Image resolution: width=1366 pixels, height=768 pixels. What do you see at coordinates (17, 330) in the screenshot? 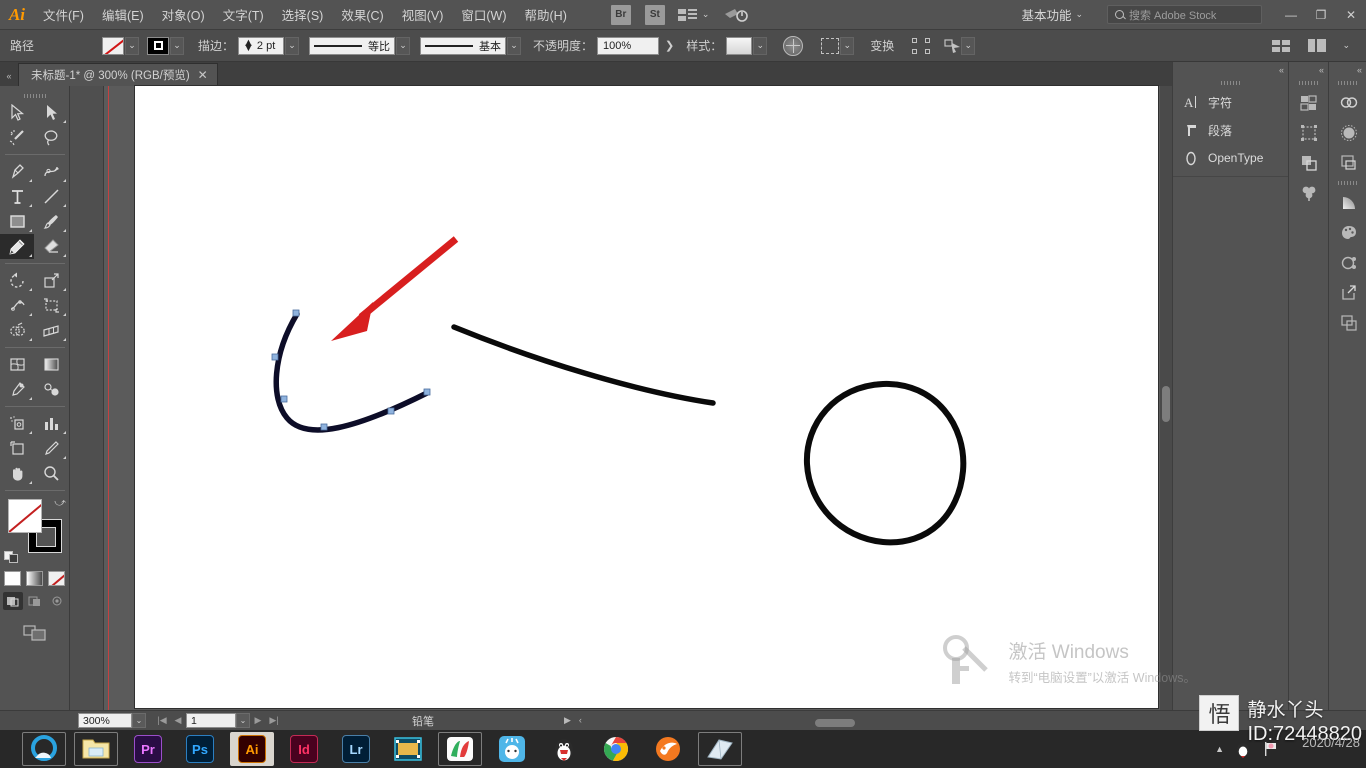
I see `shape-builder-tool` at bounding box center [17, 330].